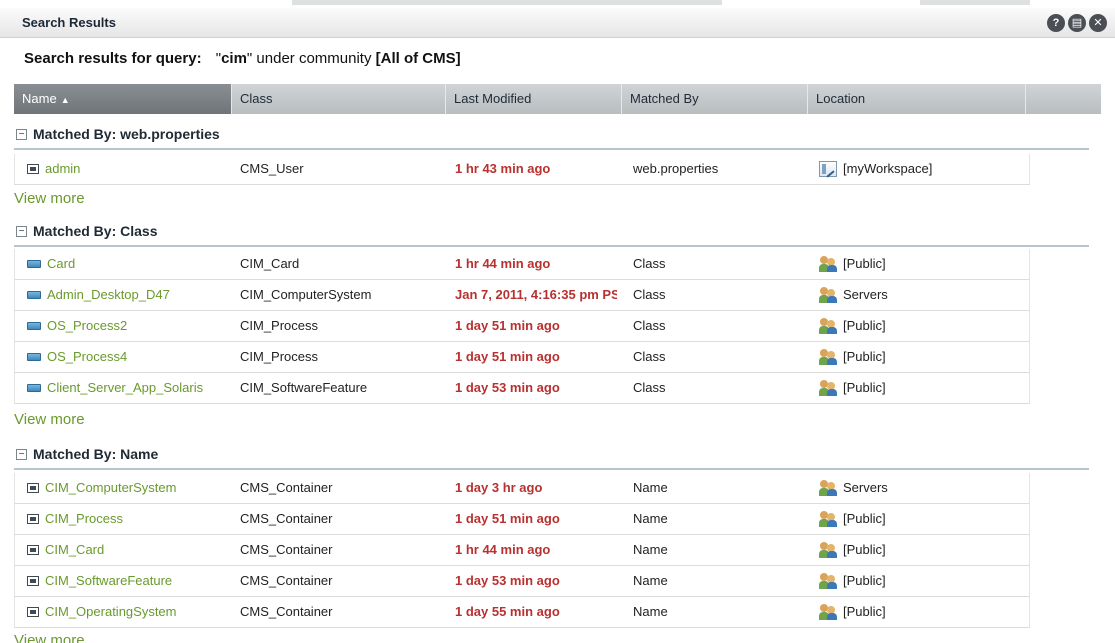  I want to click on row-last-modified: 1 day 3 hr ago, so click(499, 487).